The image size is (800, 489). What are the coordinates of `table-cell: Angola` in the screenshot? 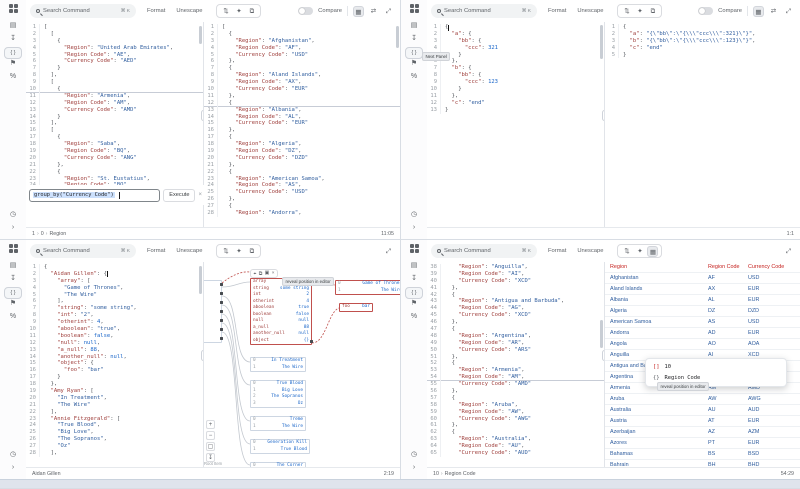 It's located at (659, 344).